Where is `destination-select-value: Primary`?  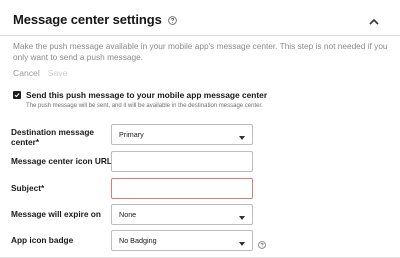 destination-select-value: Primary is located at coordinates (131, 134).